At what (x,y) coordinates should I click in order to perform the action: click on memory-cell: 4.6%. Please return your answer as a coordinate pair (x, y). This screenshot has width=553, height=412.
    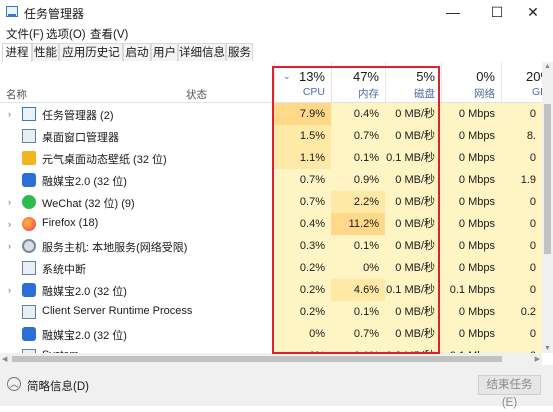
    Looking at the image, I should click on (358, 290).